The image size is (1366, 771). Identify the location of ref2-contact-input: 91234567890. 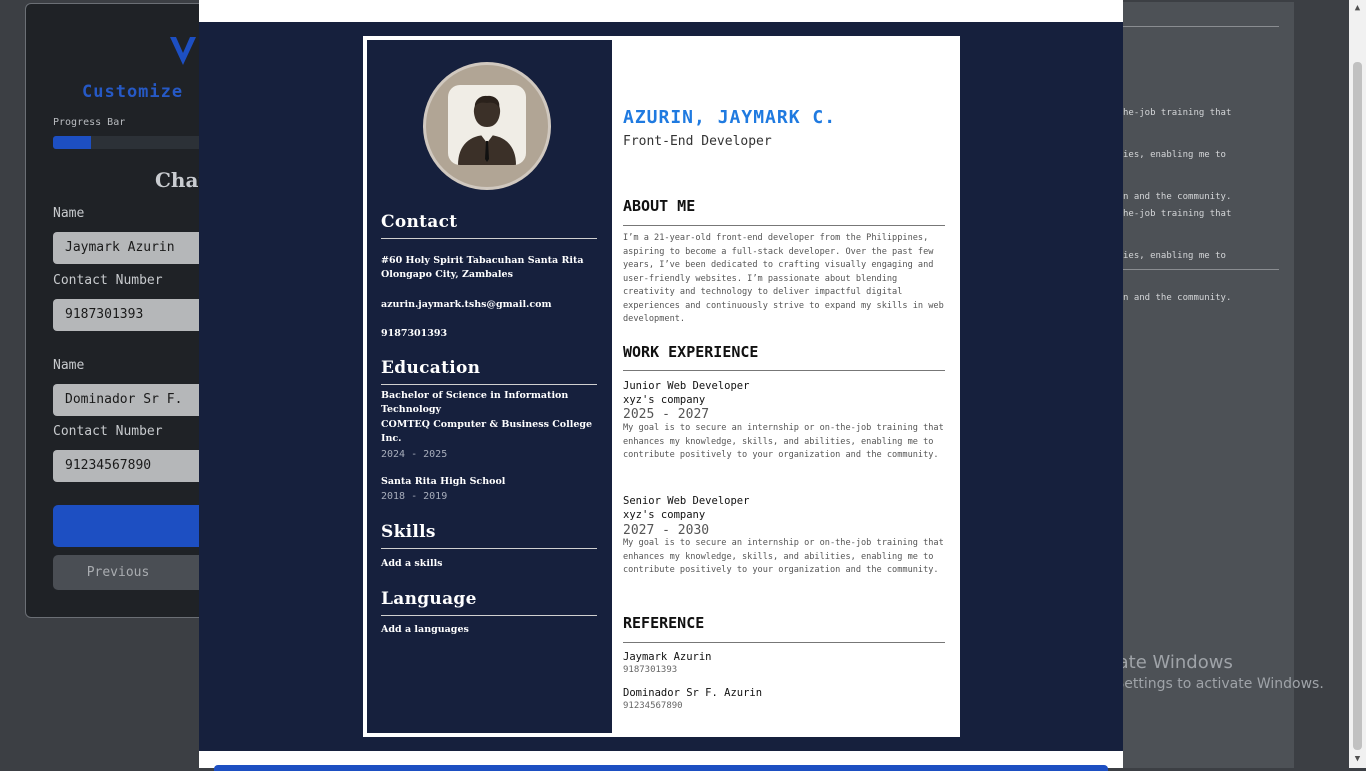
(133, 466).